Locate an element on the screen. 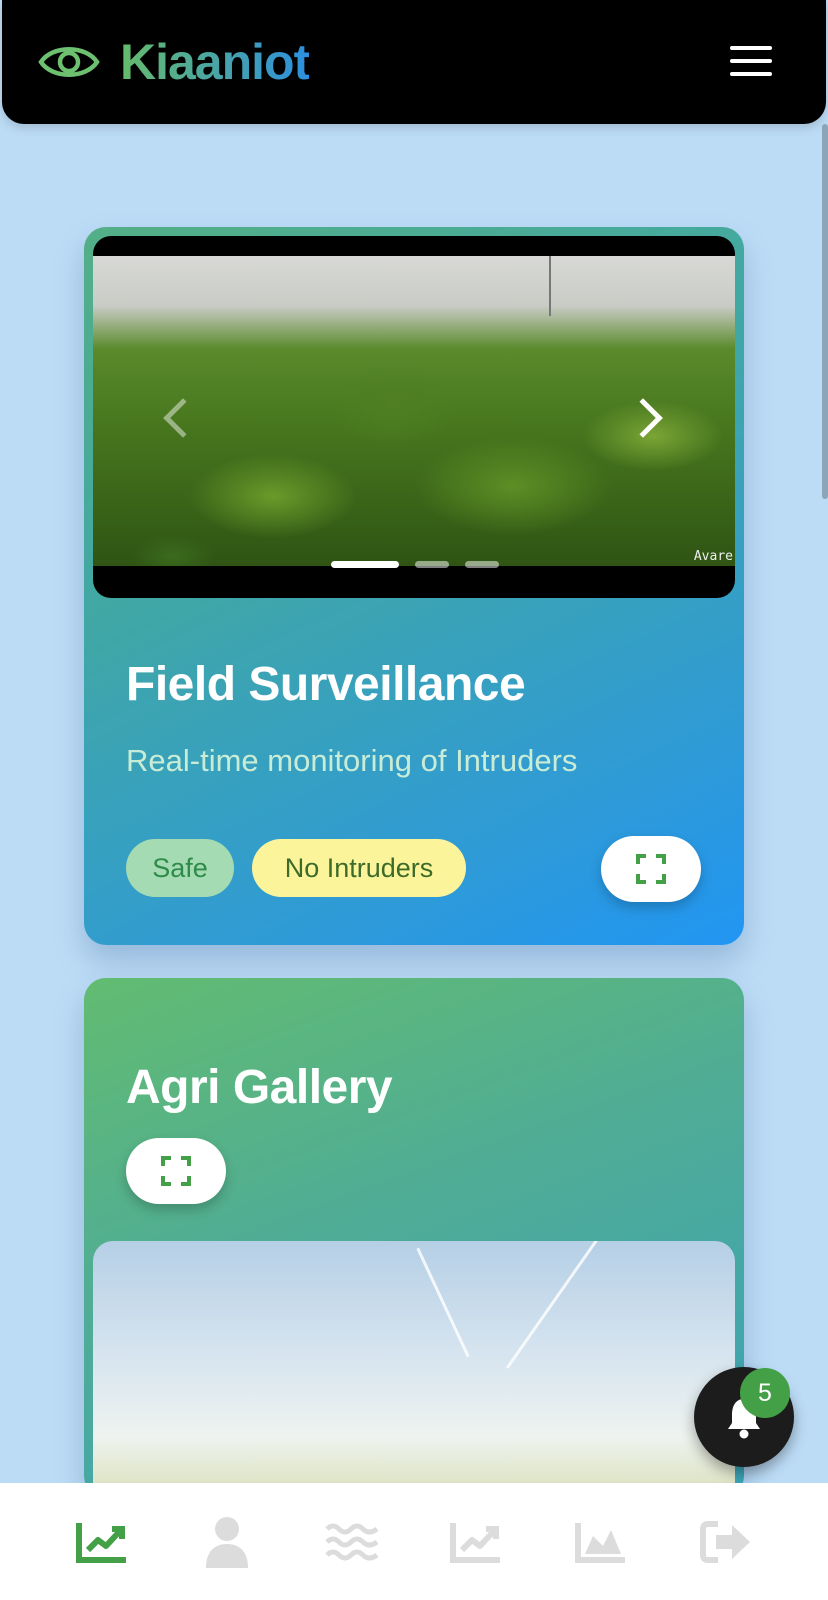 The height and width of the screenshot is (1600, 828). nav-item-profile is located at coordinates (227, 1542).